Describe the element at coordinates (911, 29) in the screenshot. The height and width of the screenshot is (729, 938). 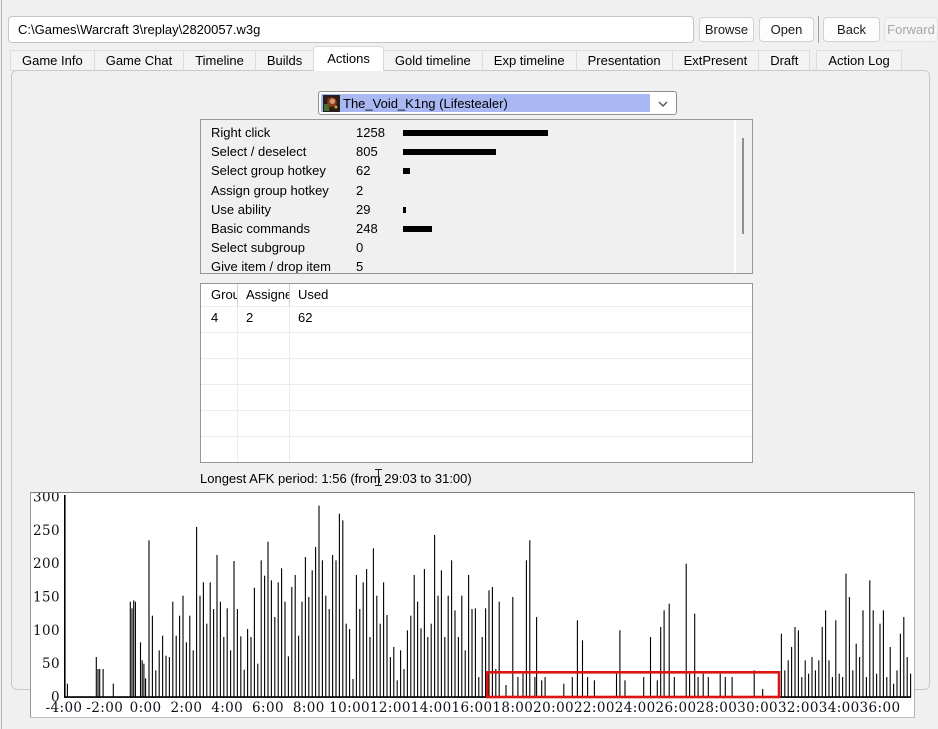
I see `forward-button-disabled: Forward` at that location.